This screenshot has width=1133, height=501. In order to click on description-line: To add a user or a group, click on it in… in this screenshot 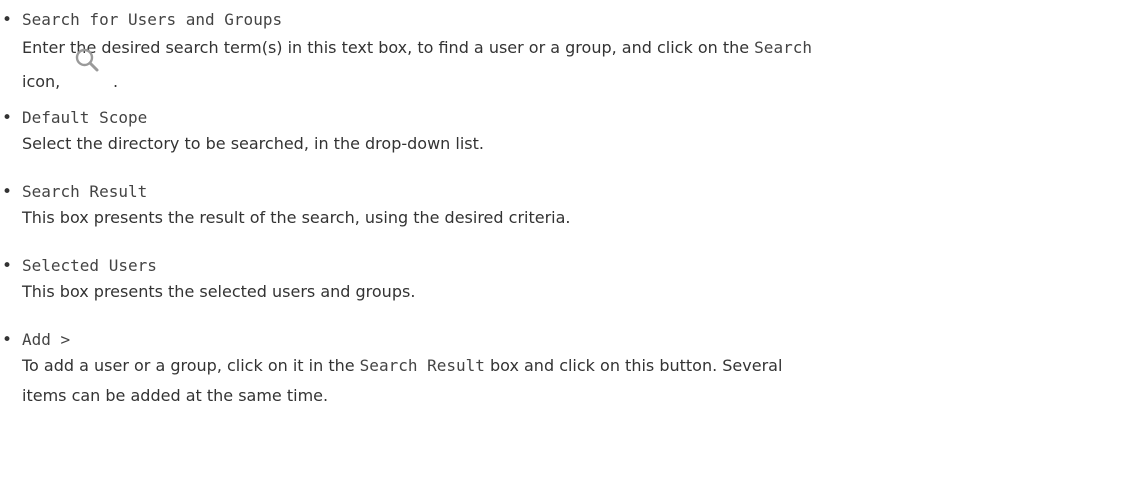, I will do `click(576, 366)`.